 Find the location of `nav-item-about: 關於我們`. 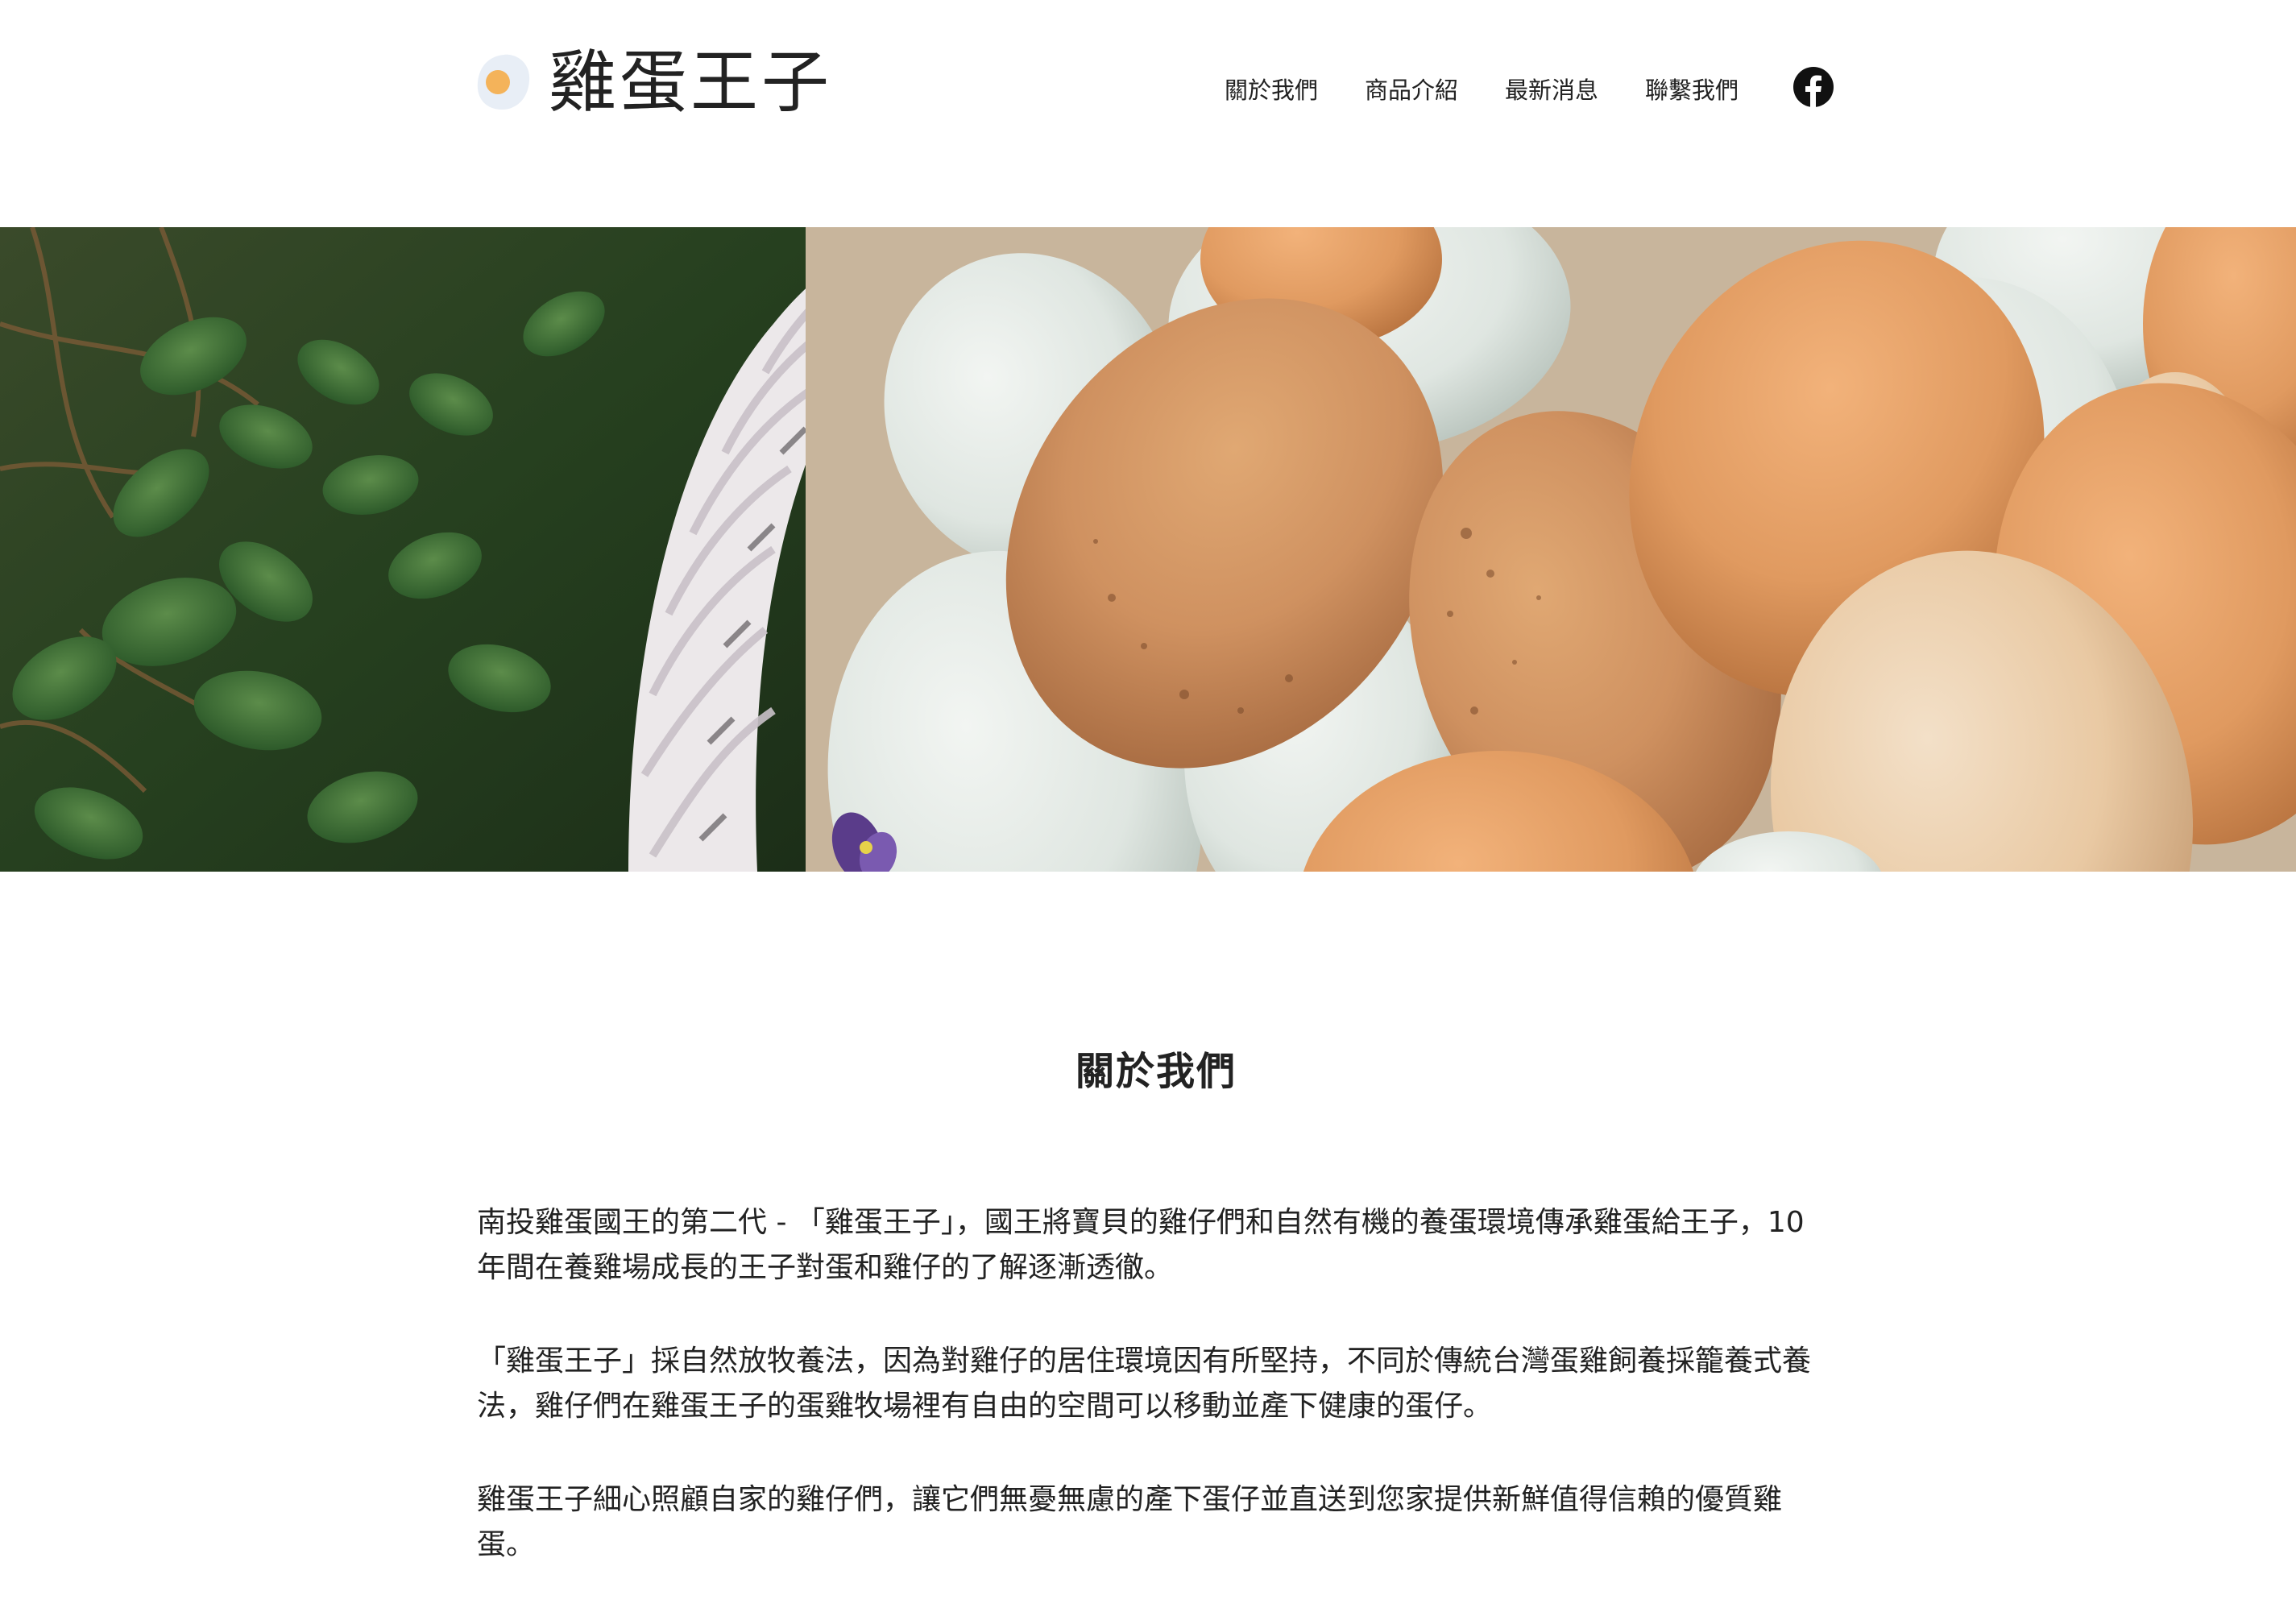

nav-item-about: 關於我們 is located at coordinates (1271, 90).